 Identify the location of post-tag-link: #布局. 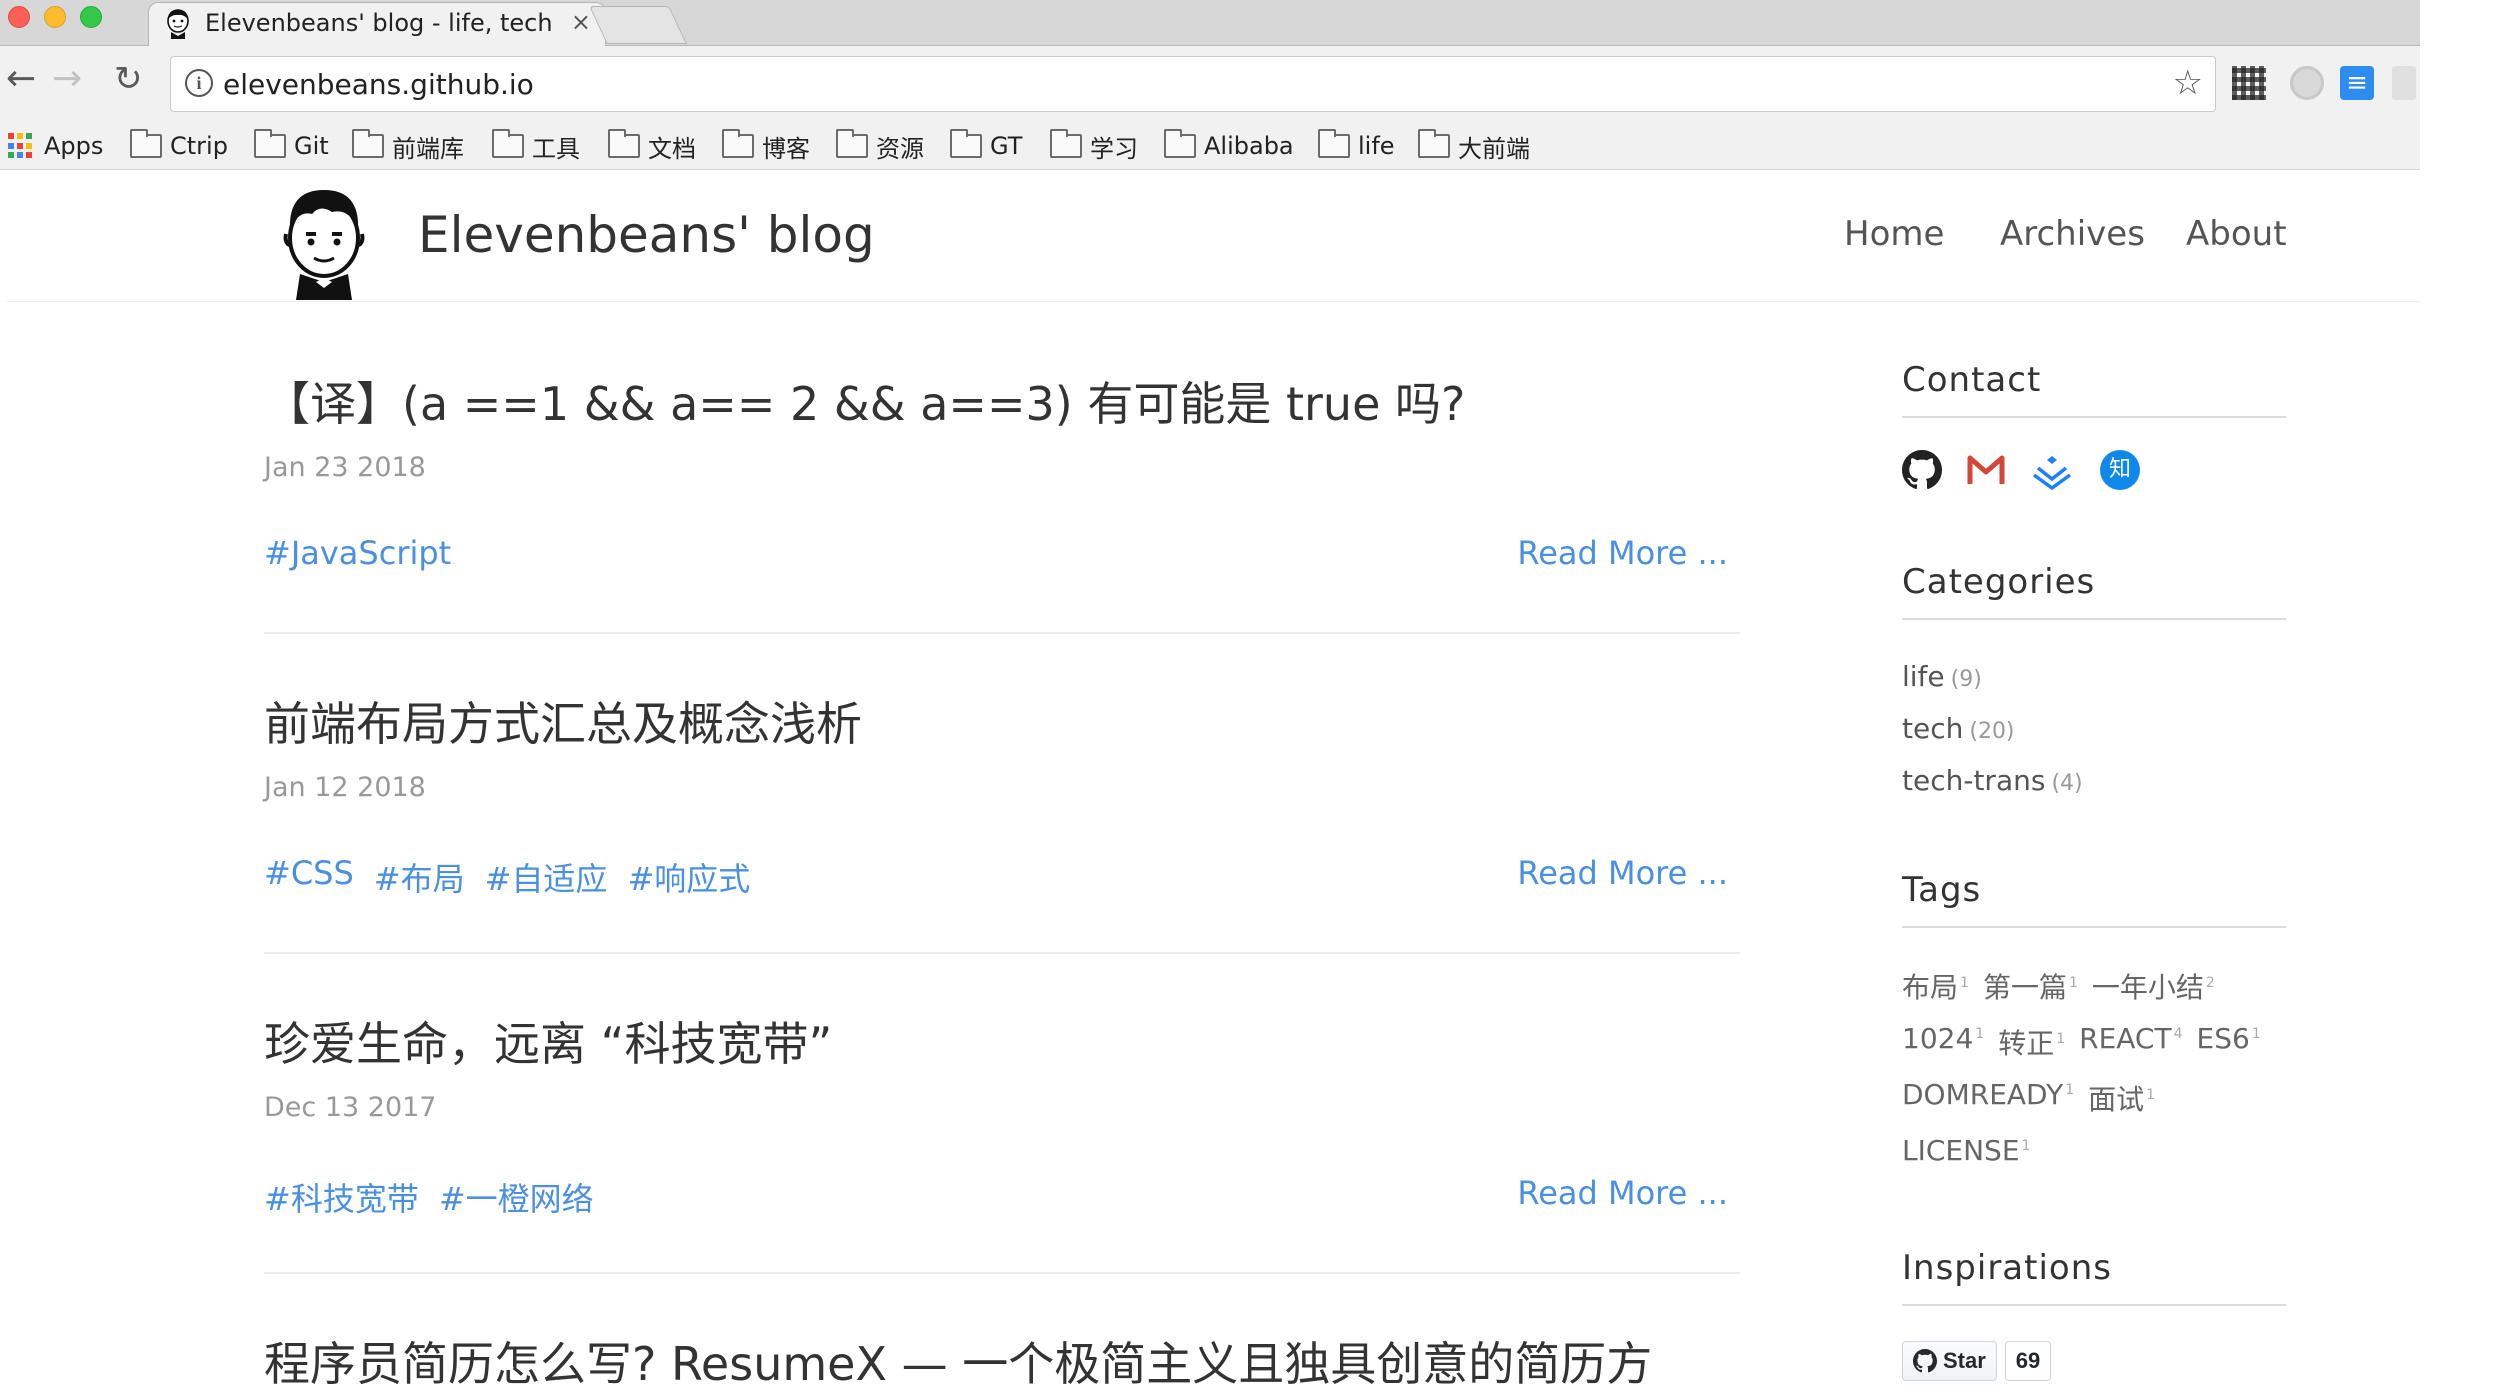
(419, 877).